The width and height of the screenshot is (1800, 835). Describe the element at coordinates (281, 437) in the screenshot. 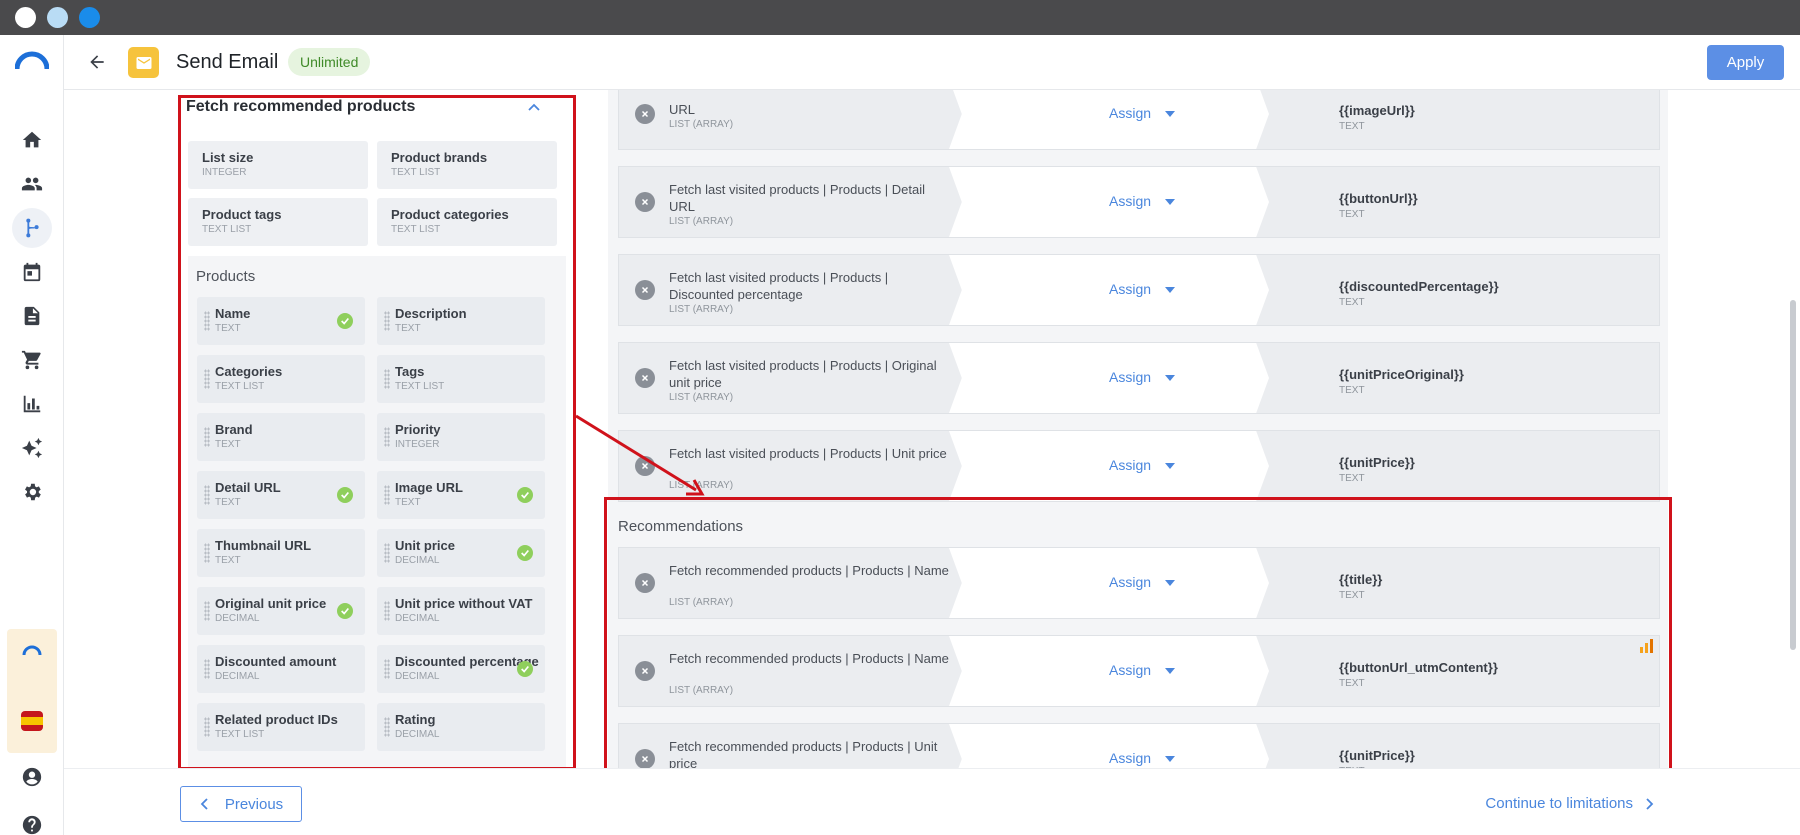

I see `product-field-card: Brand TEXT` at that location.